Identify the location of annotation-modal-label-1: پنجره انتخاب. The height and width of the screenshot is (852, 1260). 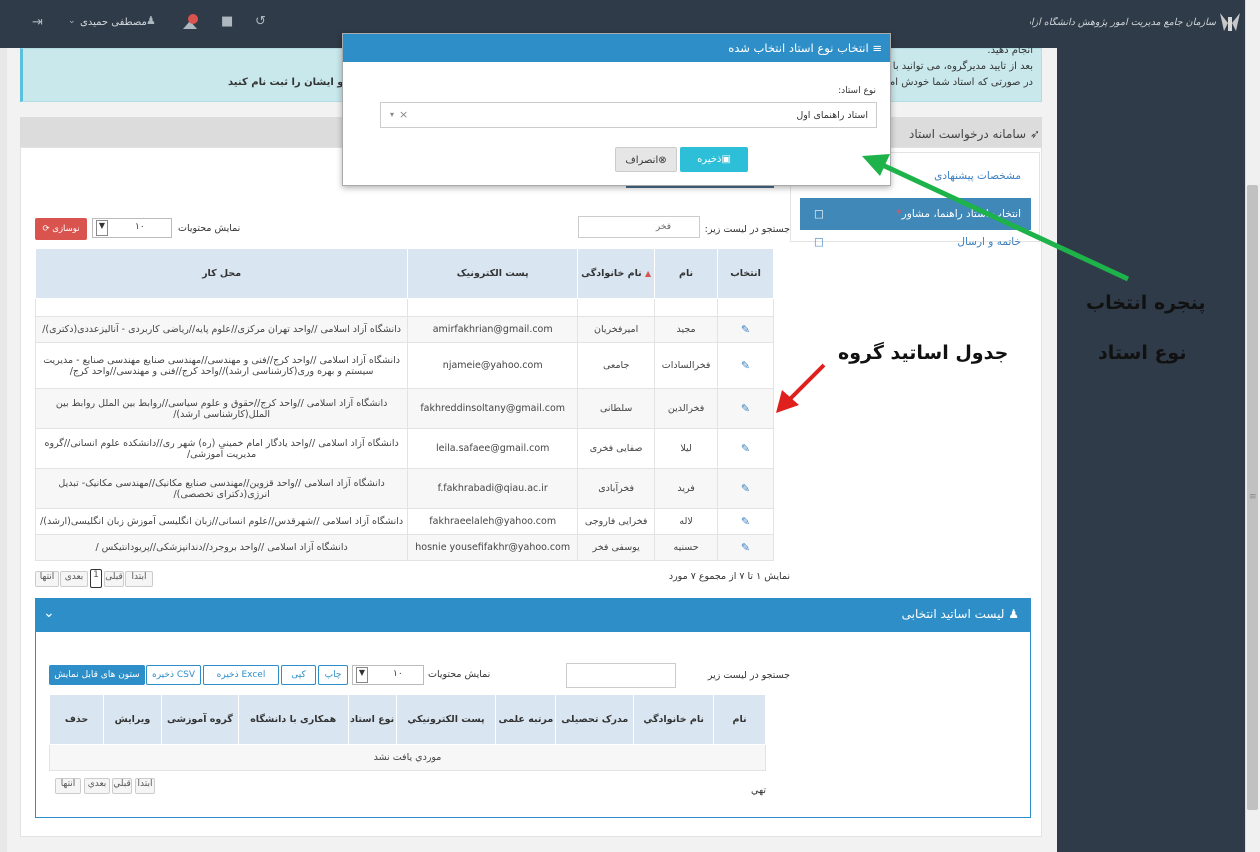
(1146, 303).